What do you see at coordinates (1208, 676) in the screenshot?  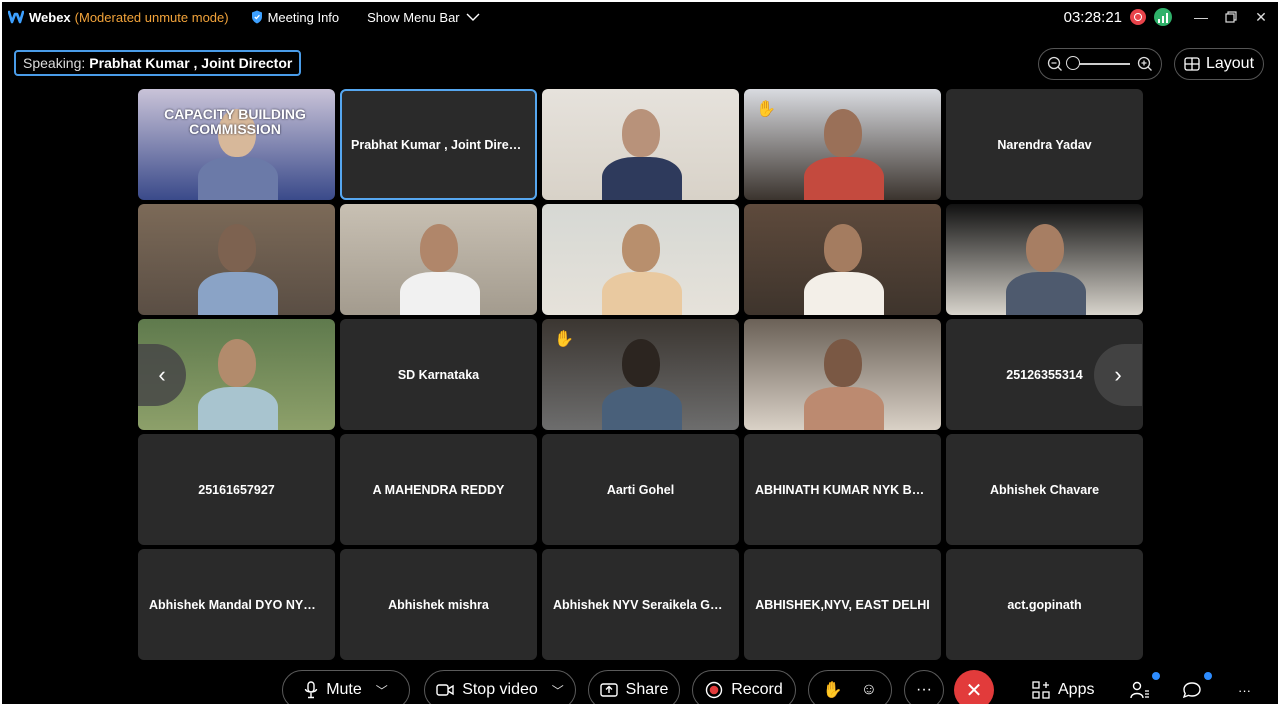 I see `chat-notification-dot` at bounding box center [1208, 676].